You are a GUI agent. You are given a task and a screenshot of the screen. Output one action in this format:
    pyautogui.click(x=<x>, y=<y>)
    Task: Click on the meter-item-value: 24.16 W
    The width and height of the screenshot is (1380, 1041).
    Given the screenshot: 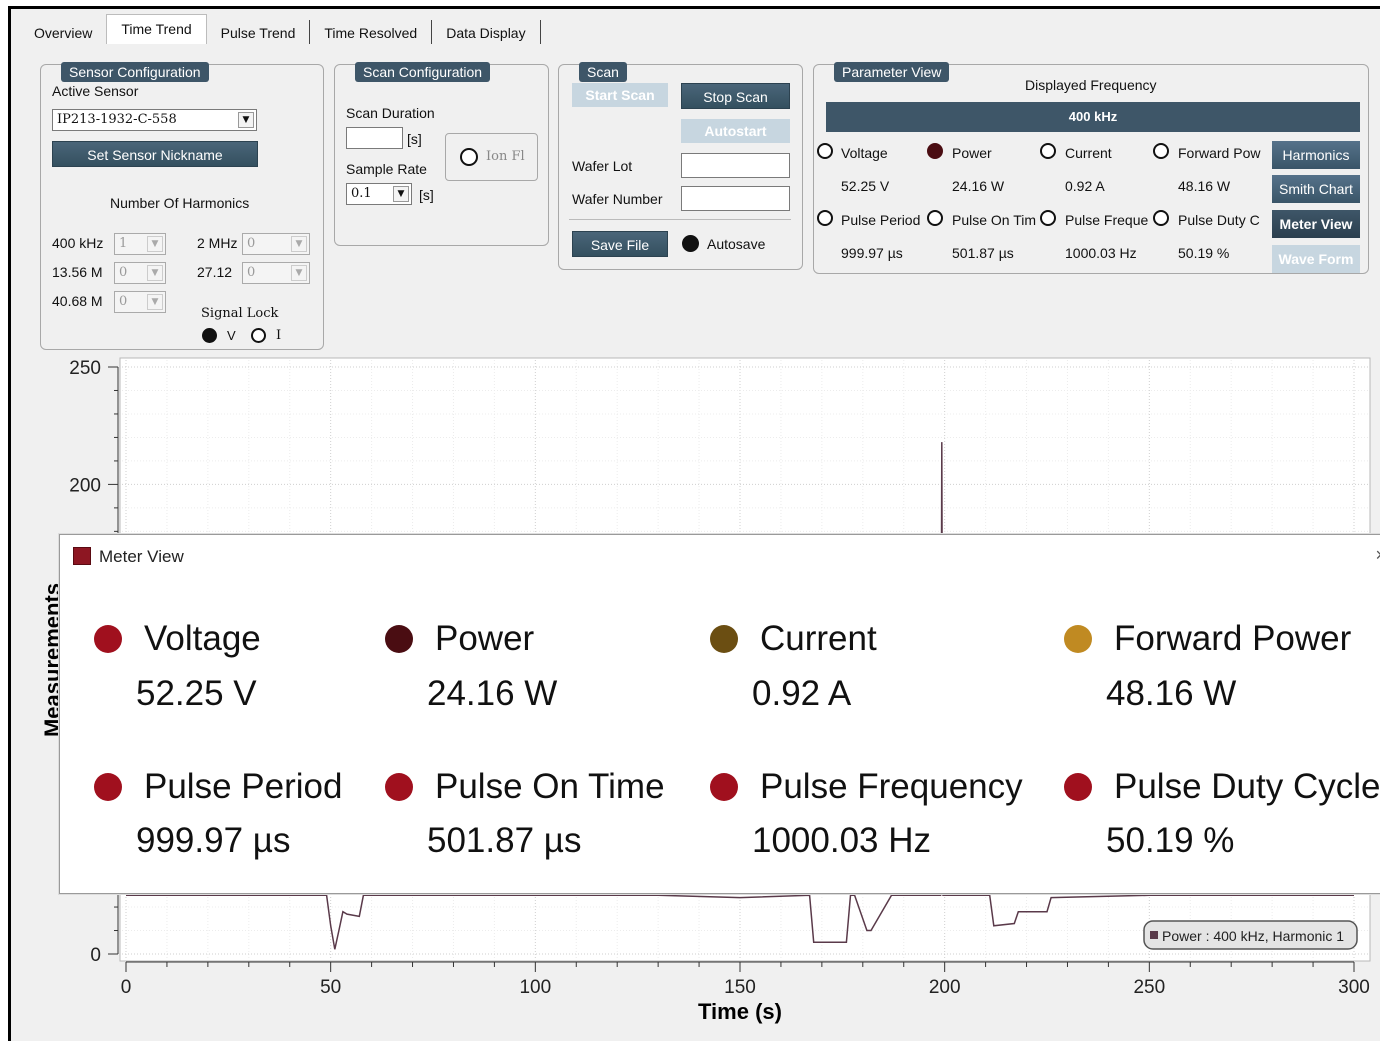 What is the action you would take?
    pyautogui.click(x=492, y=693)
    